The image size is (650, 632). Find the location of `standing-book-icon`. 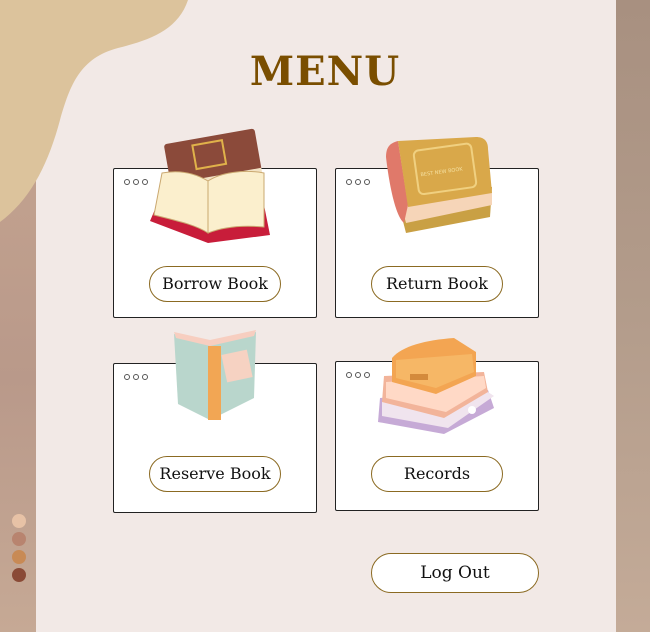

standing-book-icon is located at coordinates (215, 375).